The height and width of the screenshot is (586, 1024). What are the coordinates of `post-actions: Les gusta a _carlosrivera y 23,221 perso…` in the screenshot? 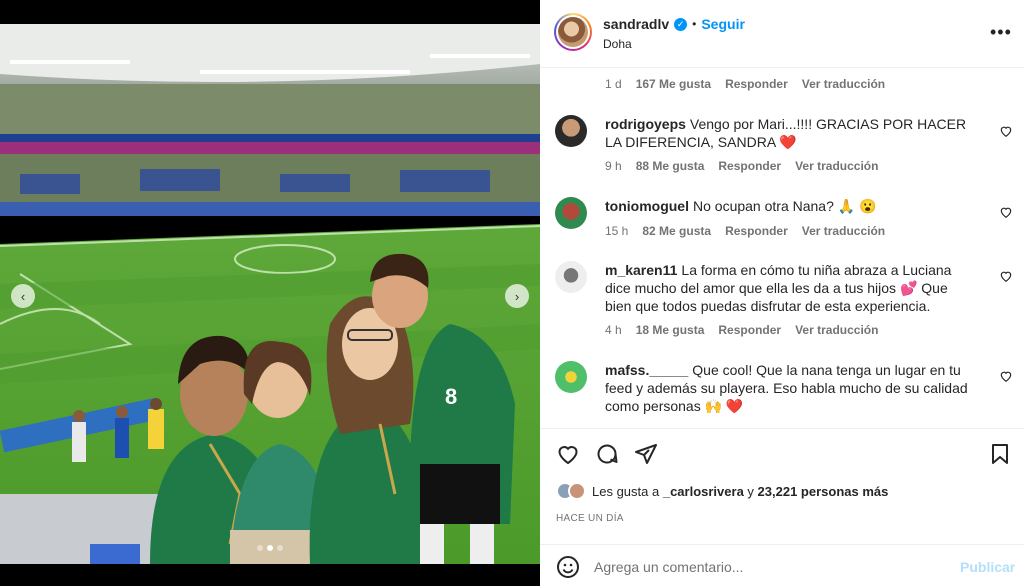 It's located at (782, 507).